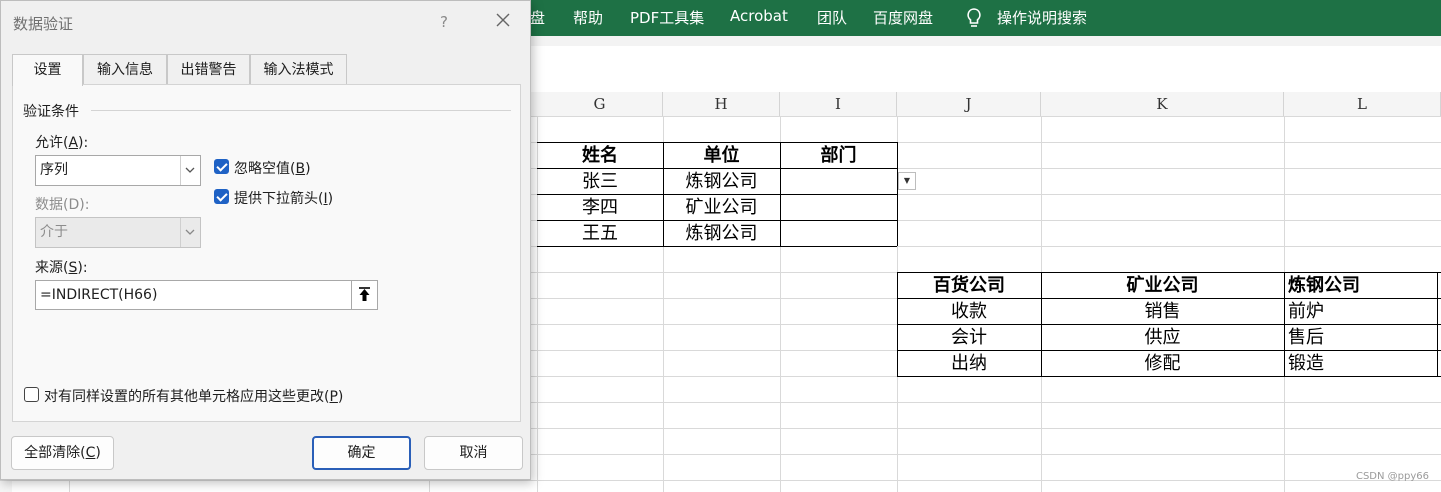 The width and height of the screenshot is (1441, 492). I want to click on list-cell: 收款, so click(969, 312).